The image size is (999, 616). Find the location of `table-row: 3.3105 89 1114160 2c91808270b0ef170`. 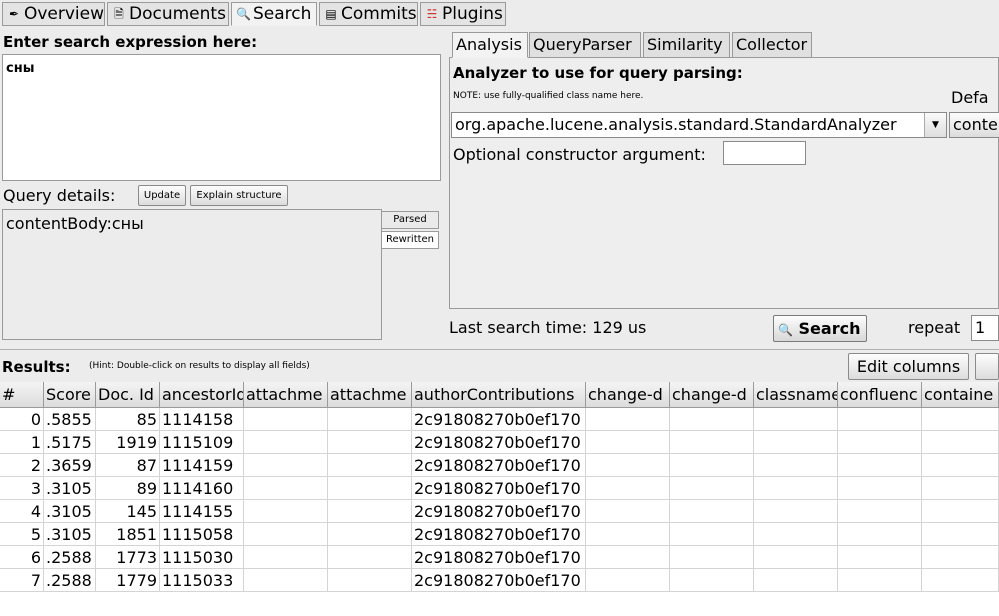

table-row: 3.3105 89 1114160 2c91808270b0ef170 is located at coordinates (499, 488).